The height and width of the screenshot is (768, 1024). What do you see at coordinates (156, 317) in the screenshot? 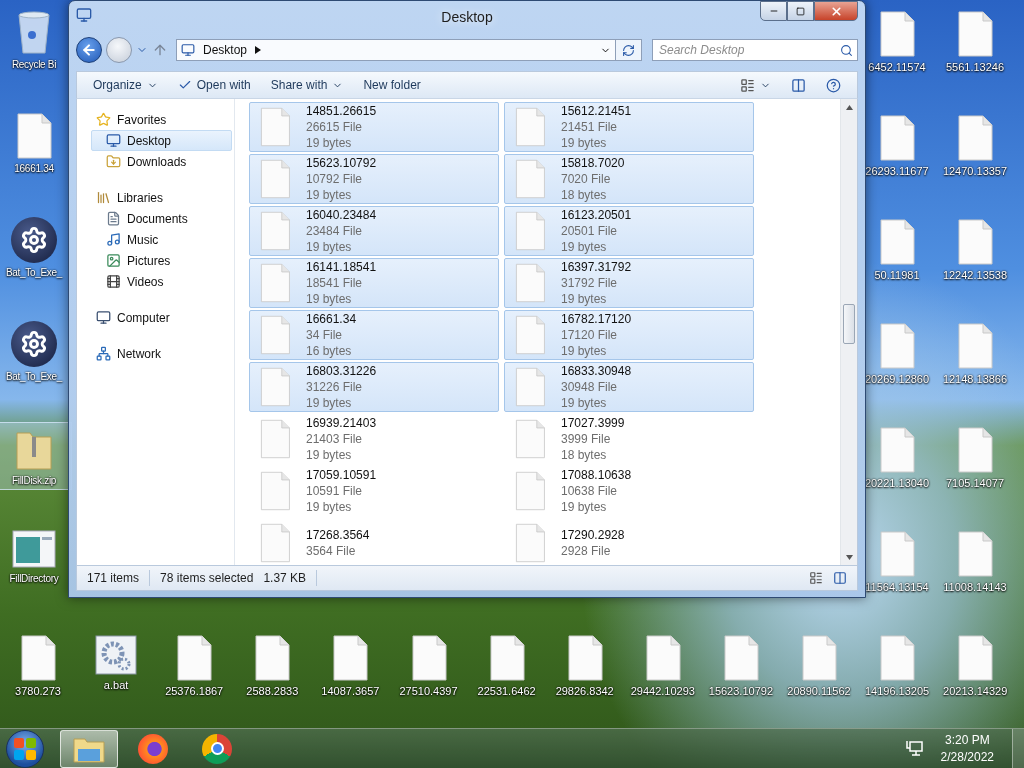
I see `nav-item: Computer` at bounding box center [156, 317].